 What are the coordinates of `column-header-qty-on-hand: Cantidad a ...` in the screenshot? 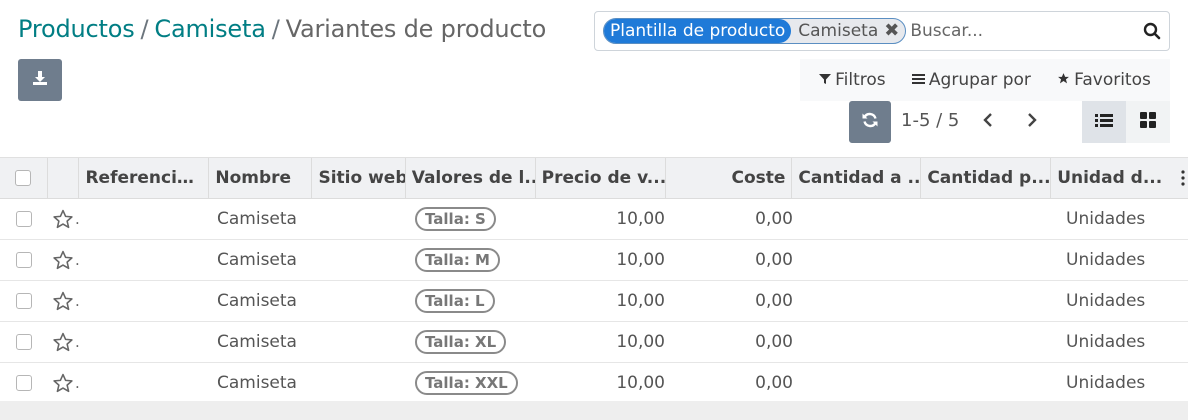 It's located at (857, 178).